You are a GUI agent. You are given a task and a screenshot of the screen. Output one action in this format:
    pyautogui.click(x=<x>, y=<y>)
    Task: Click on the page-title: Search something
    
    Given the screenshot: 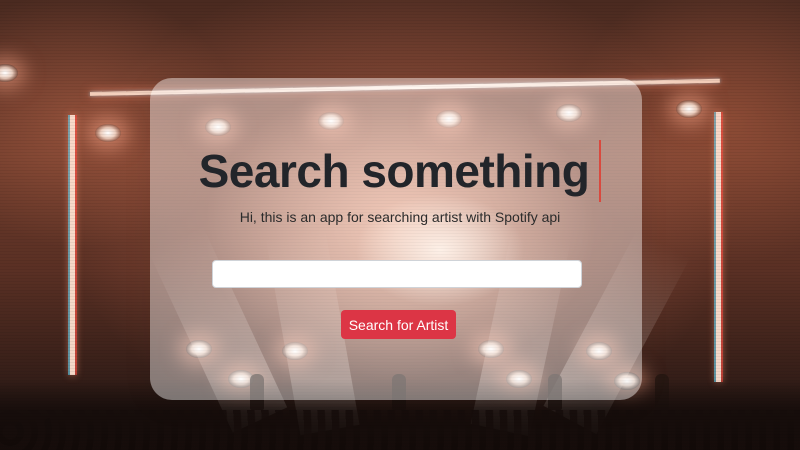 What is the action you would take?
    pyautogui.click(x=400, y=171)
    